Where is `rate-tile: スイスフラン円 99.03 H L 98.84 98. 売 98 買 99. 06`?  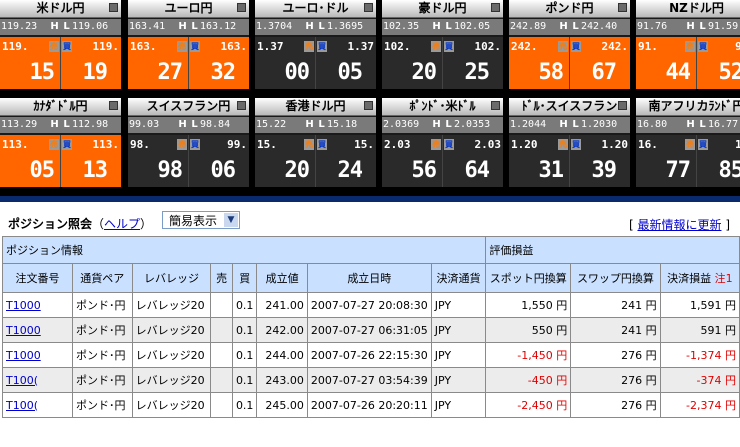 rate-tile: スイスフラン円 99.03 H L 98.84 98. 売 98 買 99. 06 is located at coordinates (188, 142).